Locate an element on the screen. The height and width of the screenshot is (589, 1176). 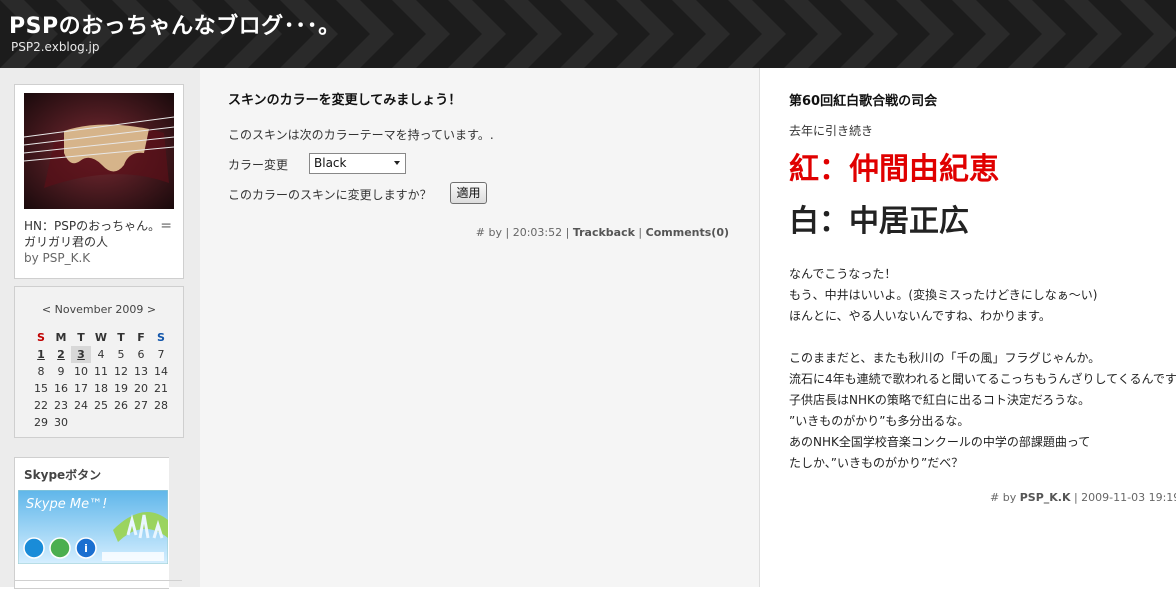
skin-color-description: このスキンは次のカラーテーマを持っています。. is located at coordinates (361, 135).